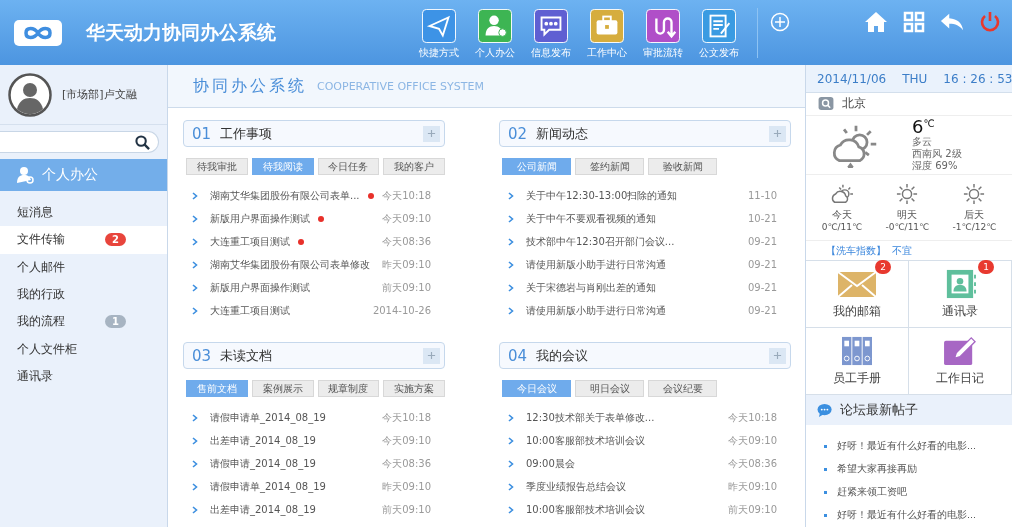 This screenshot has height=527, width=1012. Describe the element at coordinates (41, 267) in the screenshot. I see `item-label: 个人邮件` at that location.